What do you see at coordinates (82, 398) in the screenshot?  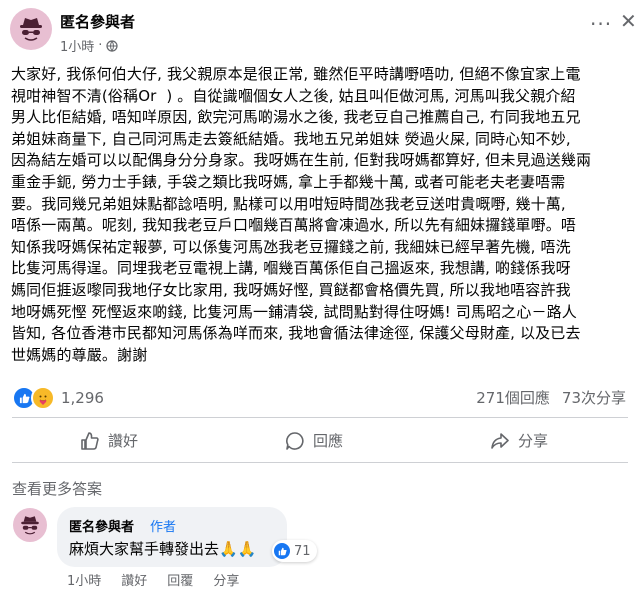 I see `reaction-count: 1,296` at bounding box center [82, 398].